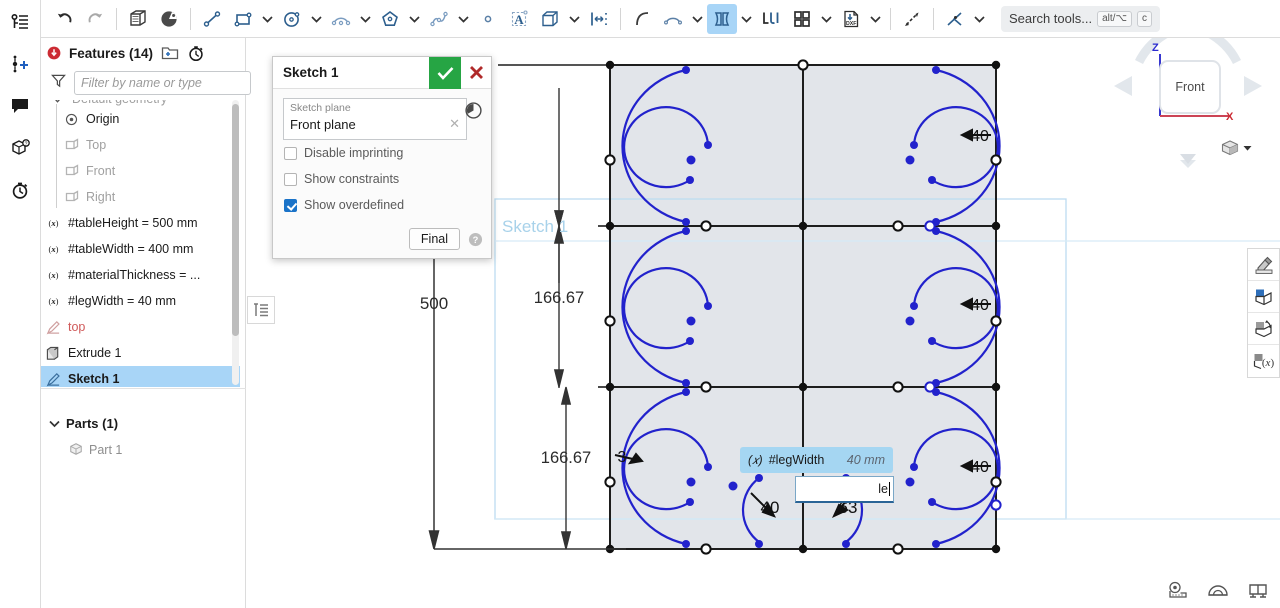 The height and width of the screenshot is (608, 1280). Describe the element at coordinates (243, 19) in the screenshot. I see `rectangle-tool-button` at that location.